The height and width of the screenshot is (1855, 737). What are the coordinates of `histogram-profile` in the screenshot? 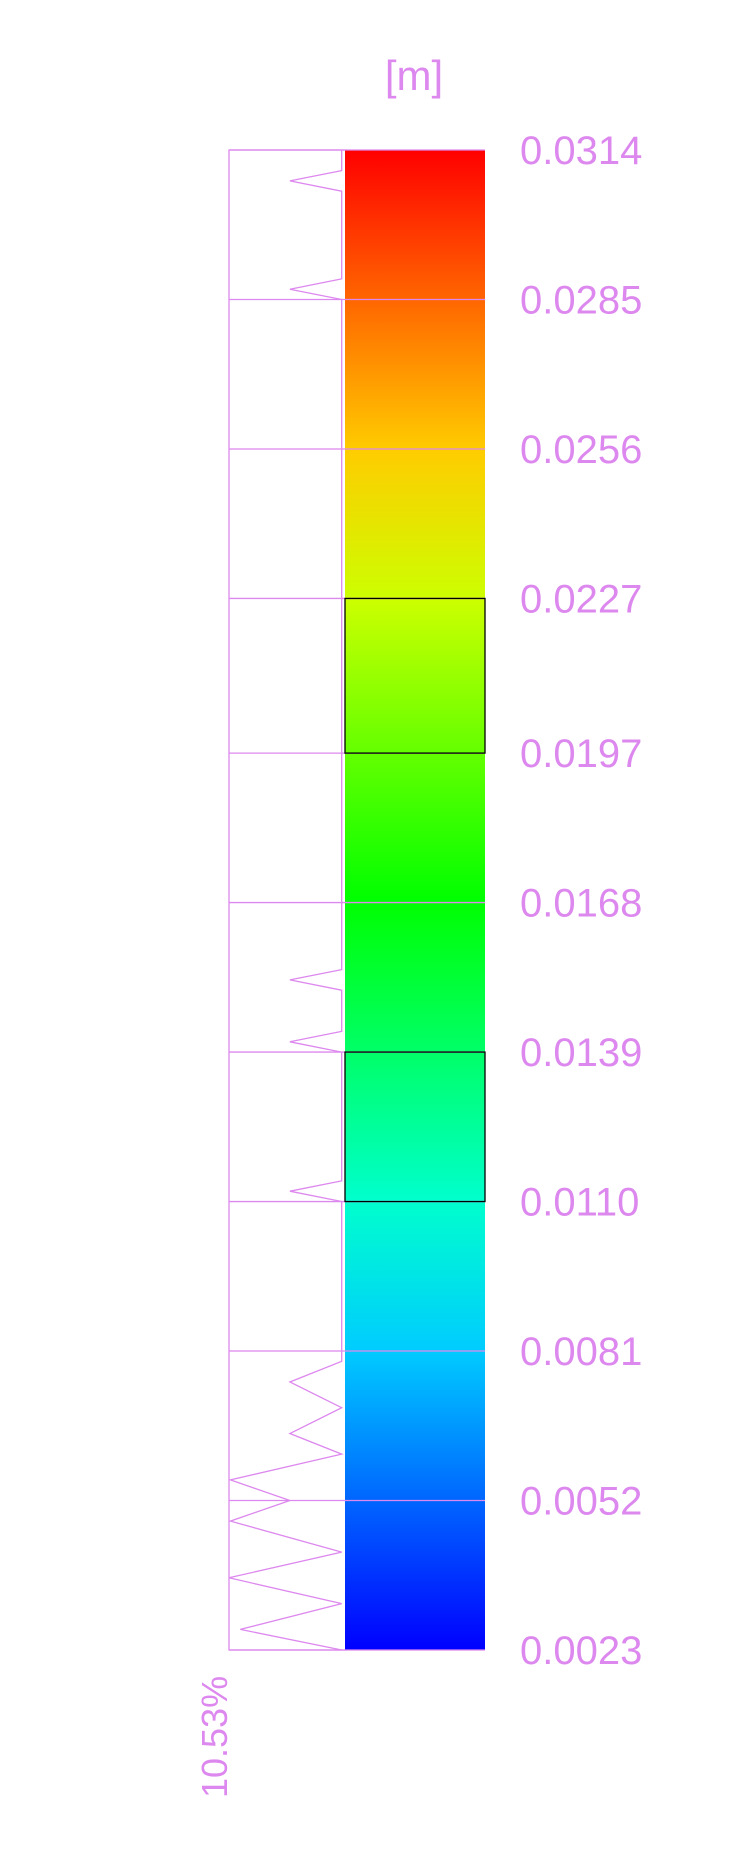 It's located at (286, 900).